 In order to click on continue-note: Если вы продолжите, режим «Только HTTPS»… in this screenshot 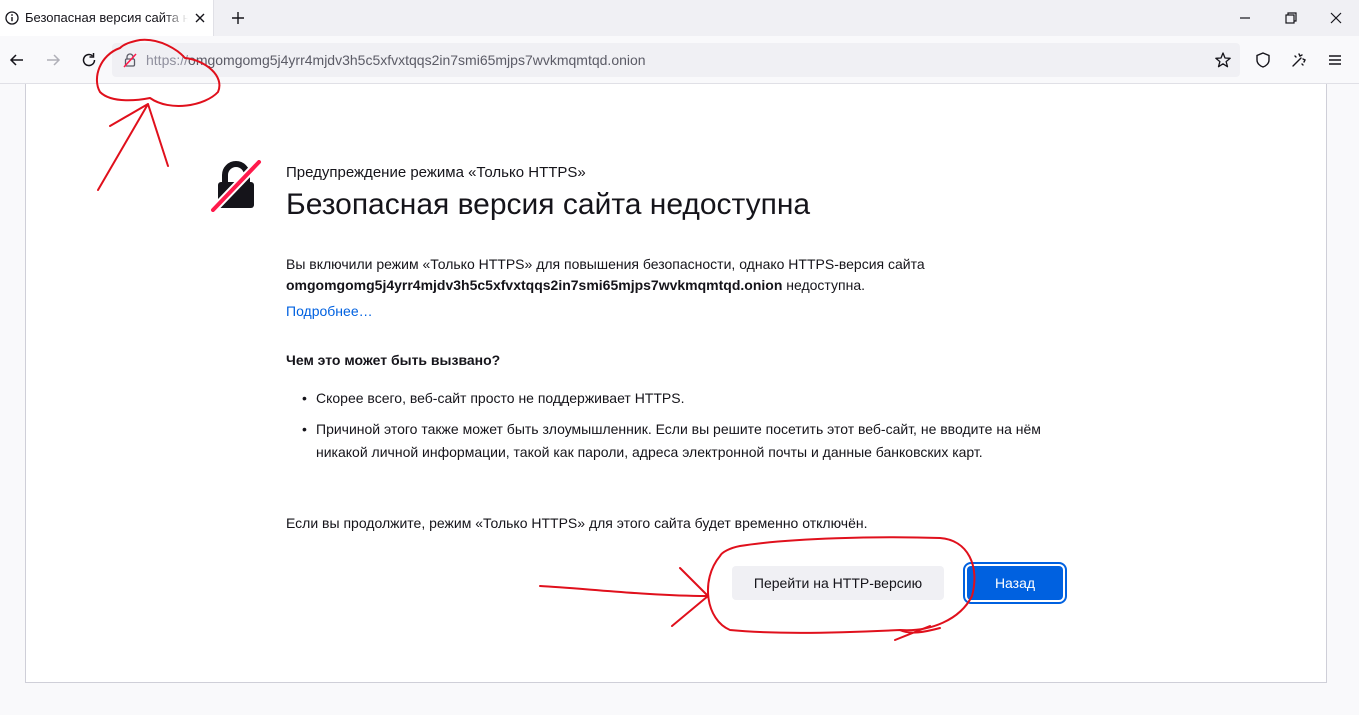, I will do `click(577, 523)`.